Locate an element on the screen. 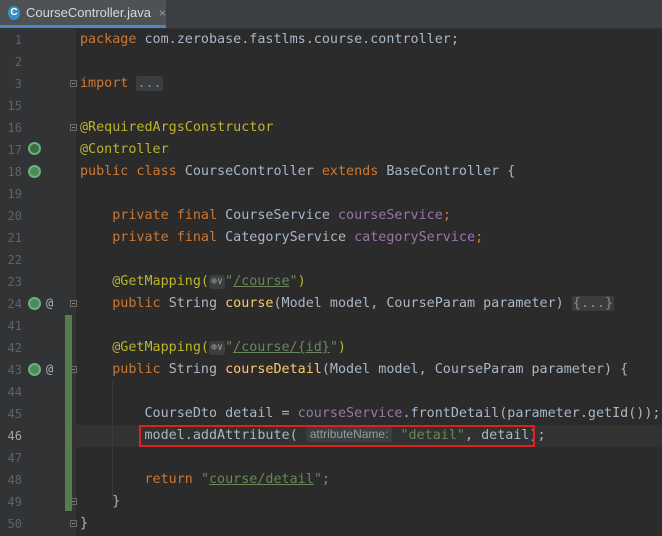  highlighted-line-box is located at coordinates (337, 436).